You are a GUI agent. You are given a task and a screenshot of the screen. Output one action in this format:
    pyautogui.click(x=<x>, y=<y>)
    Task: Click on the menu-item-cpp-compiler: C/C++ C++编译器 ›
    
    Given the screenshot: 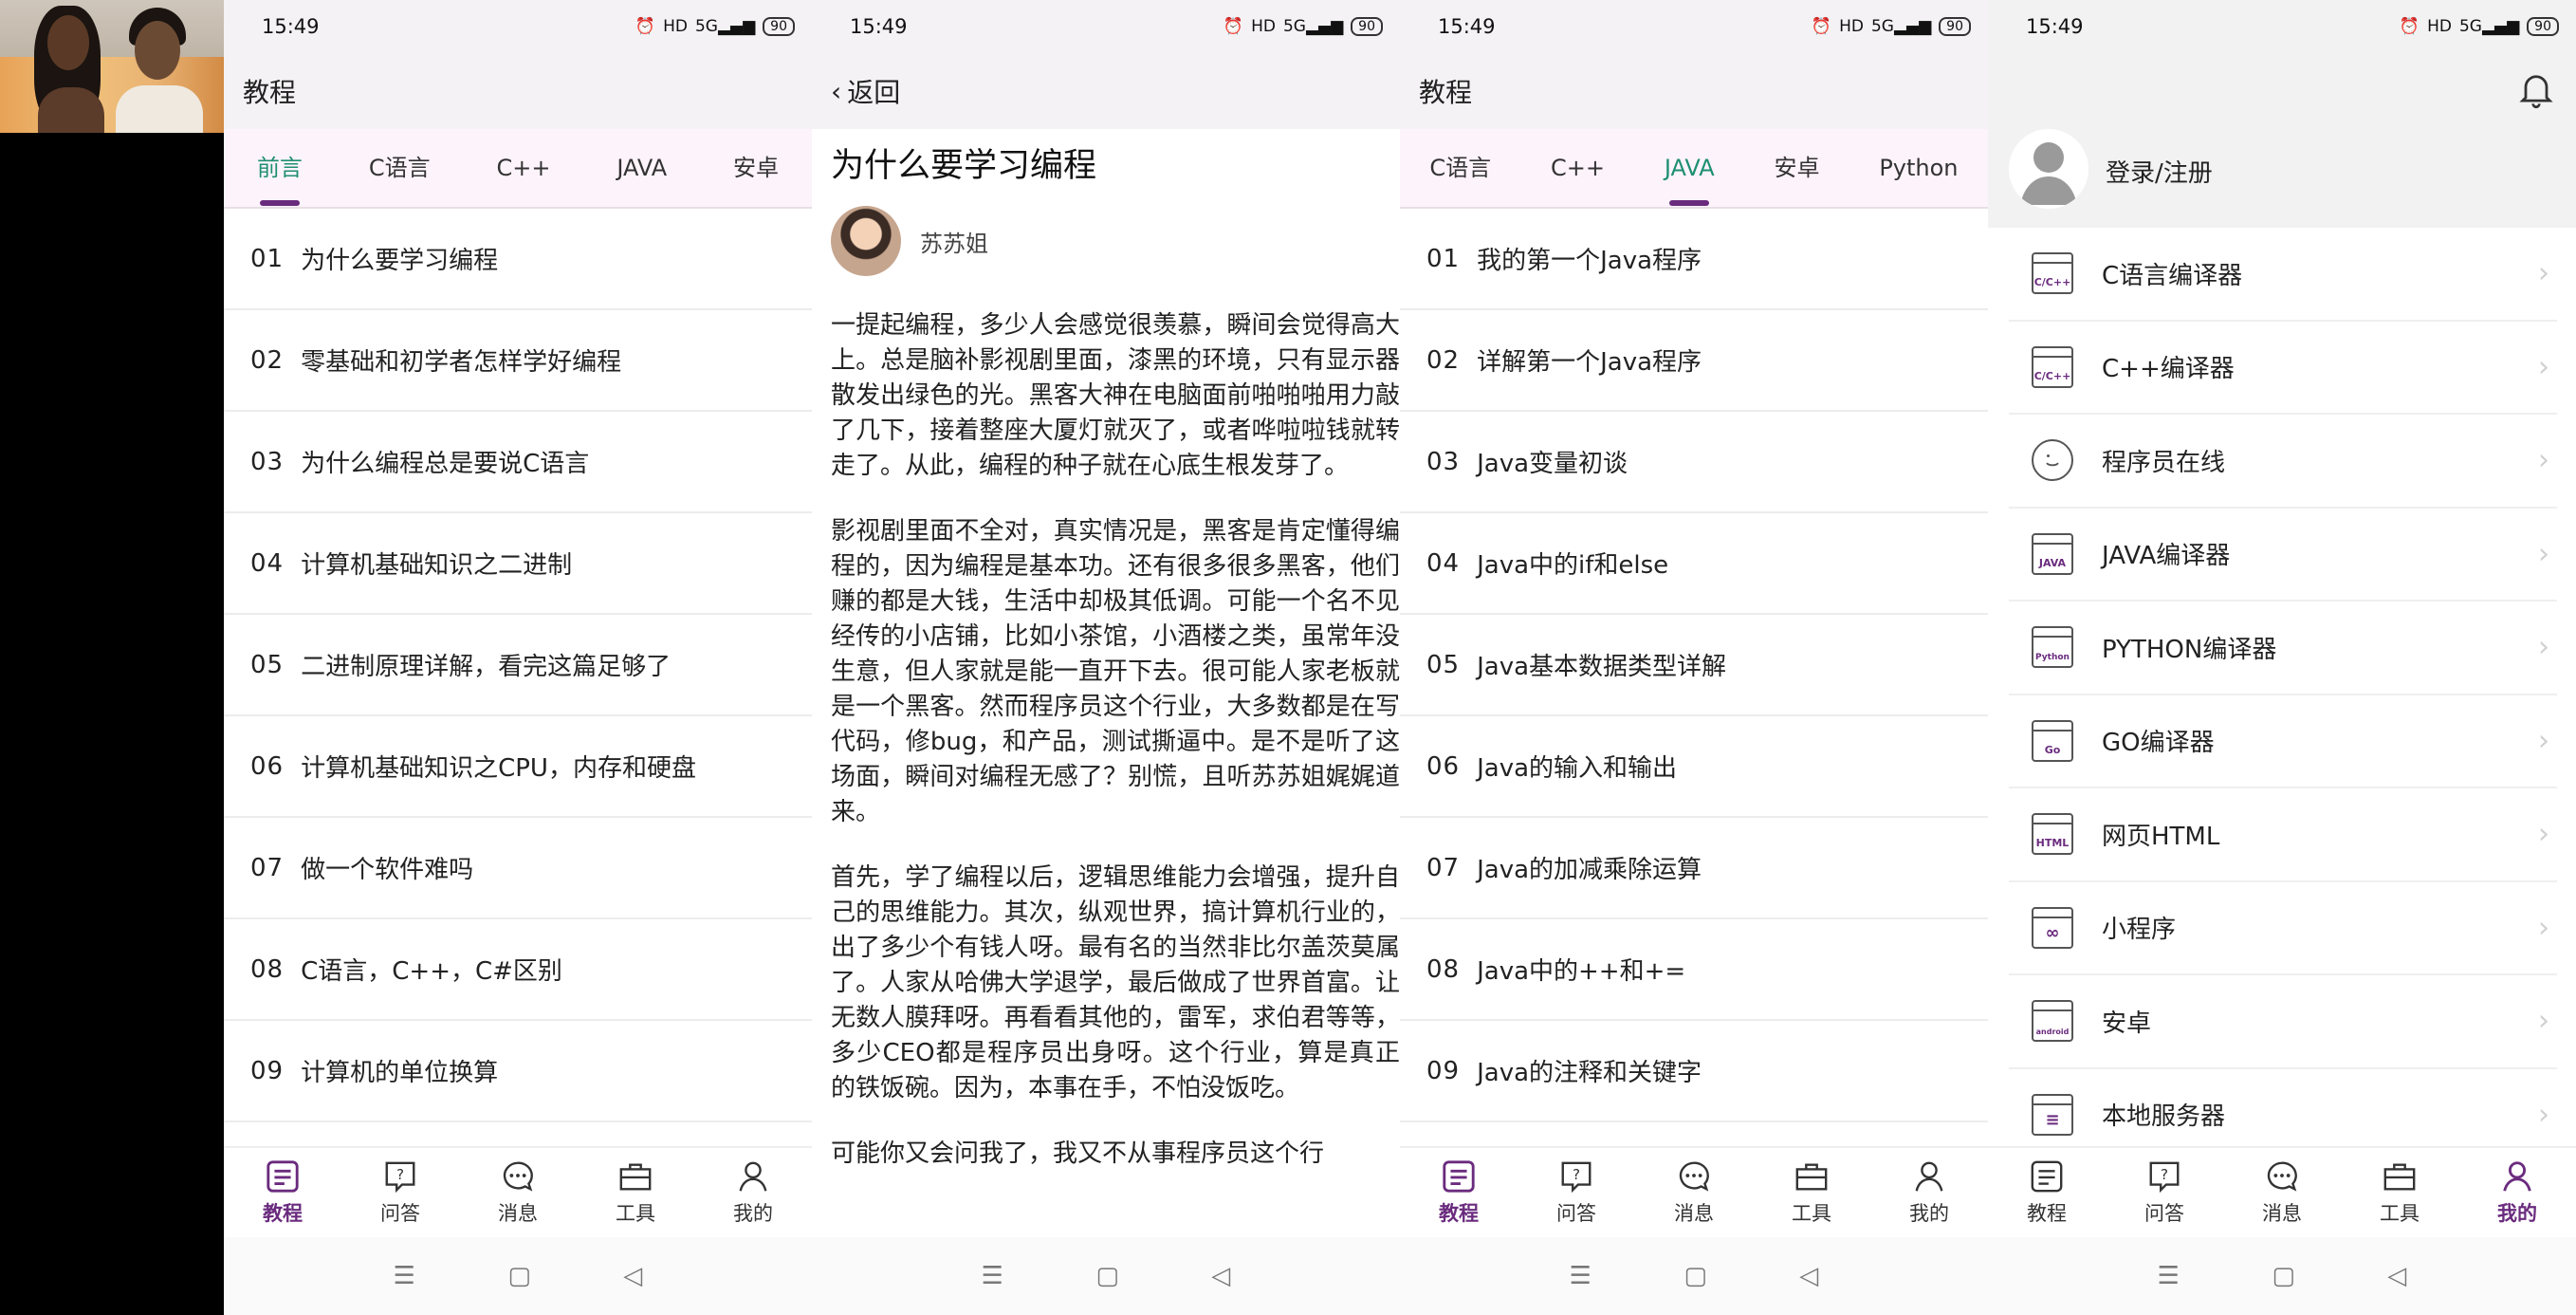 What is the action you would take?
    pyautogui.click(x=2283, y=368)
    